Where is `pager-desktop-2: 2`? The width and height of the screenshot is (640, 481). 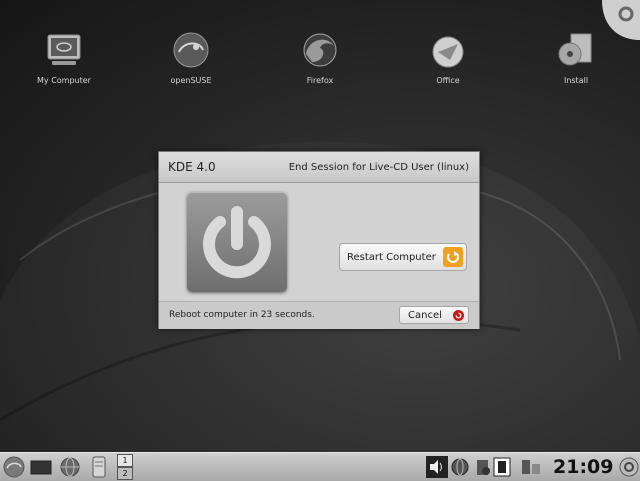 pager-desktop-2: 2 is located at coordinates (125, 473).